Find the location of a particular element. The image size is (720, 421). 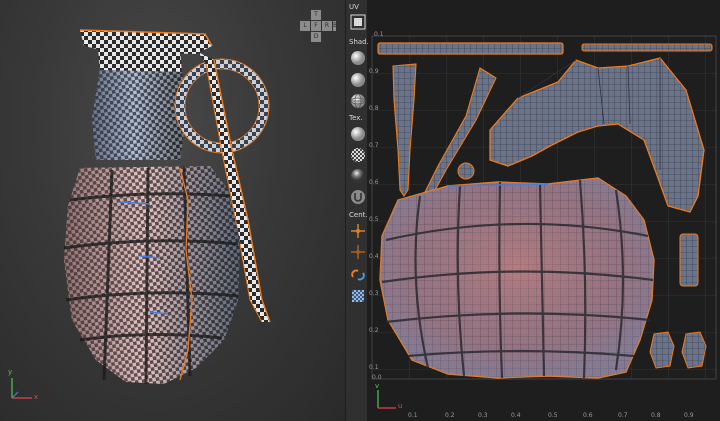

uv-bottom-tick: 0.1 is located at coordinates (413, 415).